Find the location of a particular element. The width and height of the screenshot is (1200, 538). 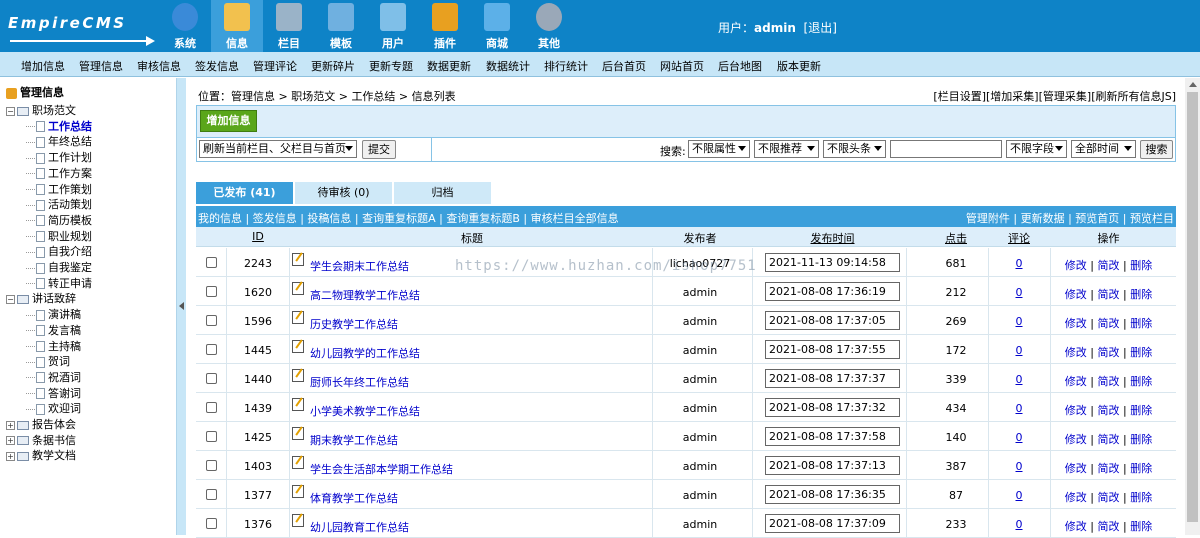

col-clicks: 点击 is located at coordinates (956, 238).